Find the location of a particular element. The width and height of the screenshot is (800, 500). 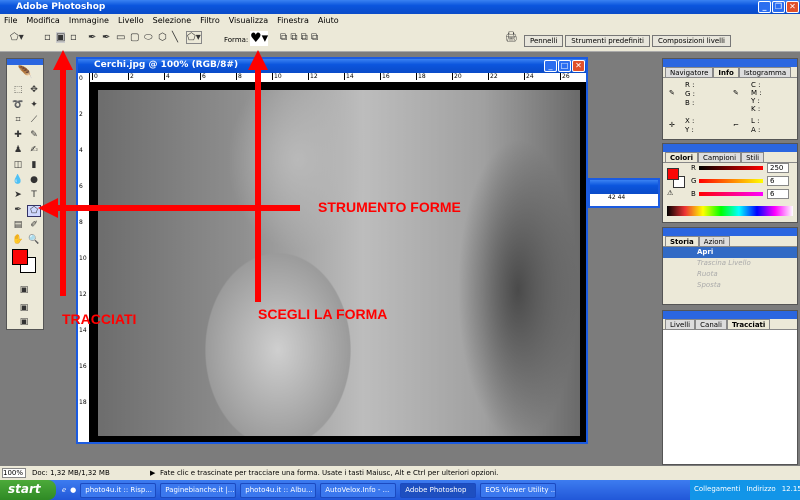

tab-istogramma: Istogramma is located at coordinates (765, 72).